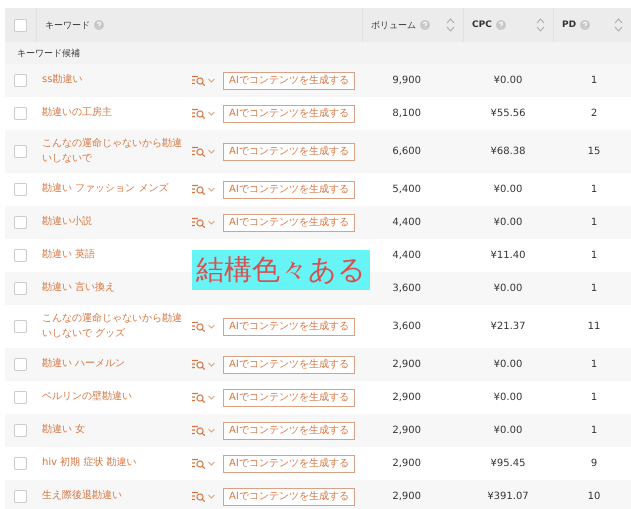 This screenshot has height=509, width=631. Describe the element at coordinates (406, 189) in the screenshot. I see `volume-value: 5,400` at that location.